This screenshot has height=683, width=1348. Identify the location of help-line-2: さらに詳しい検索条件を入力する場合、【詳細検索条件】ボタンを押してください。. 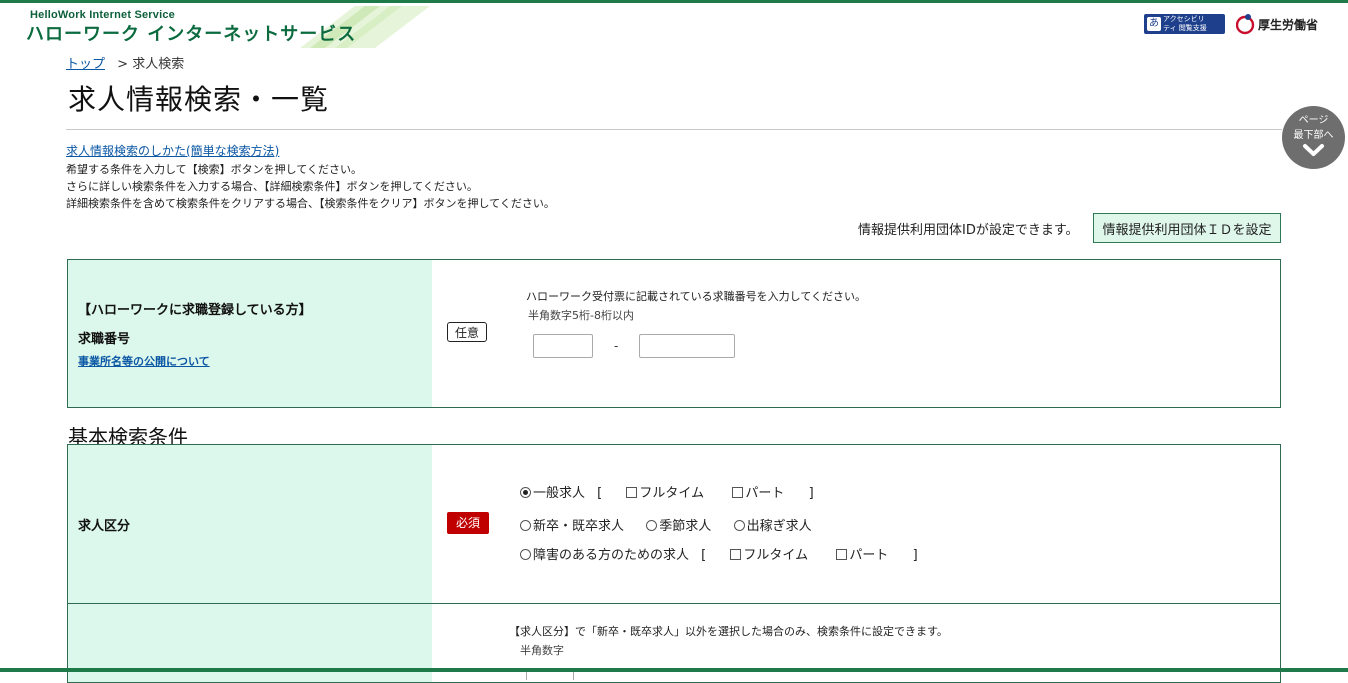
(272, 186).